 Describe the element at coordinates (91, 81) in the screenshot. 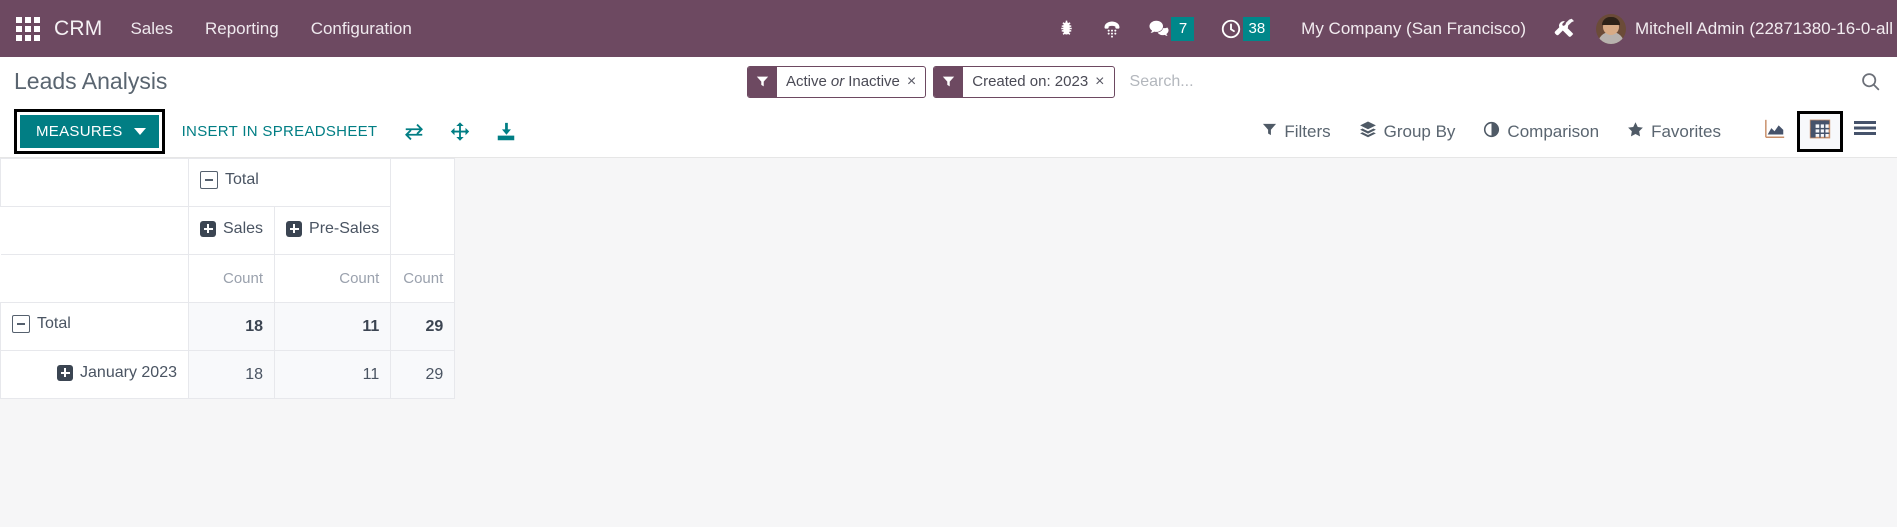

I see `page-title: Leads Analysis` at that location.